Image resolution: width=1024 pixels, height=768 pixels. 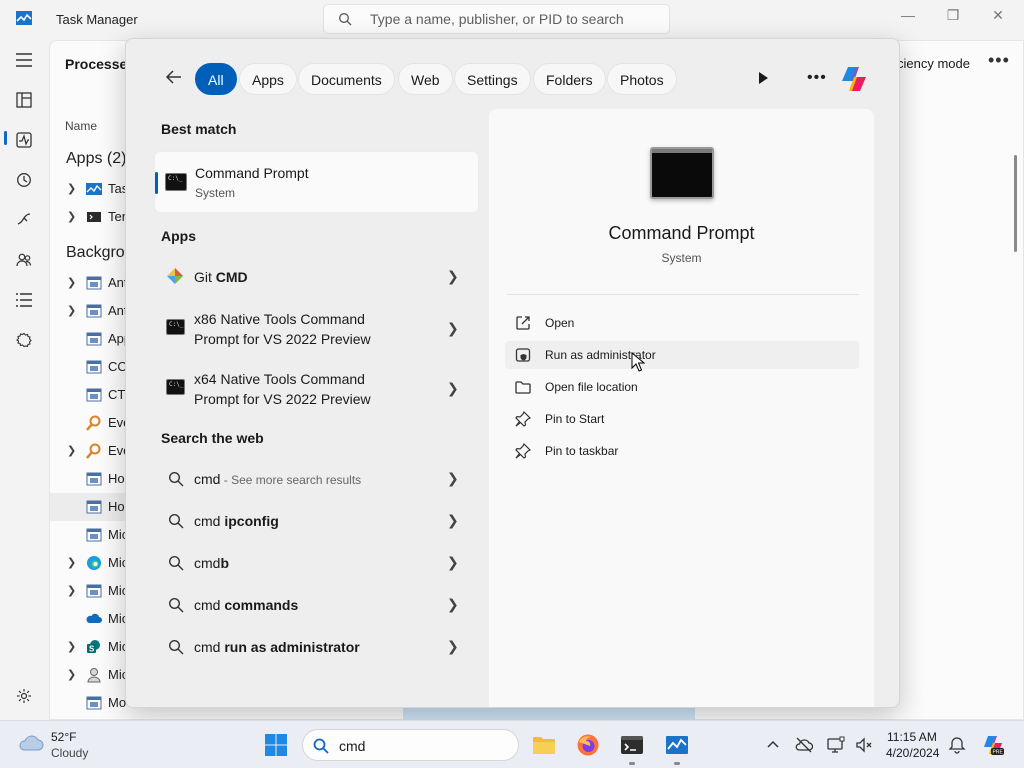 I want to click on file-explorer-icon, so click(x=544, y=745).